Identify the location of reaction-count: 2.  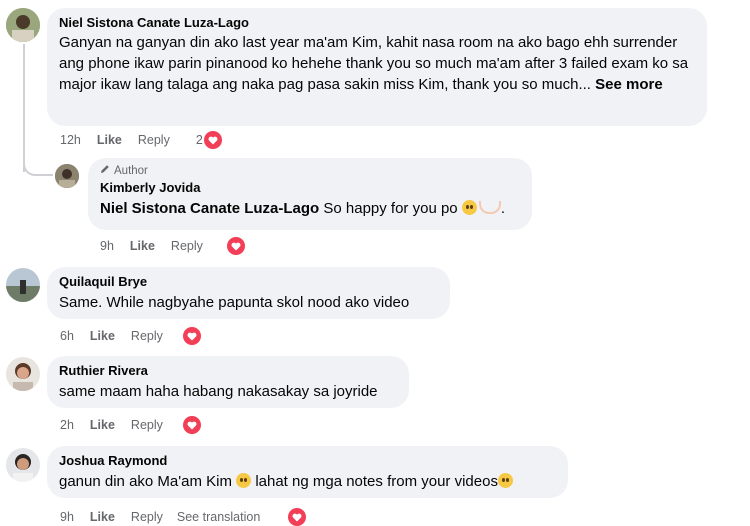
(199, 140).